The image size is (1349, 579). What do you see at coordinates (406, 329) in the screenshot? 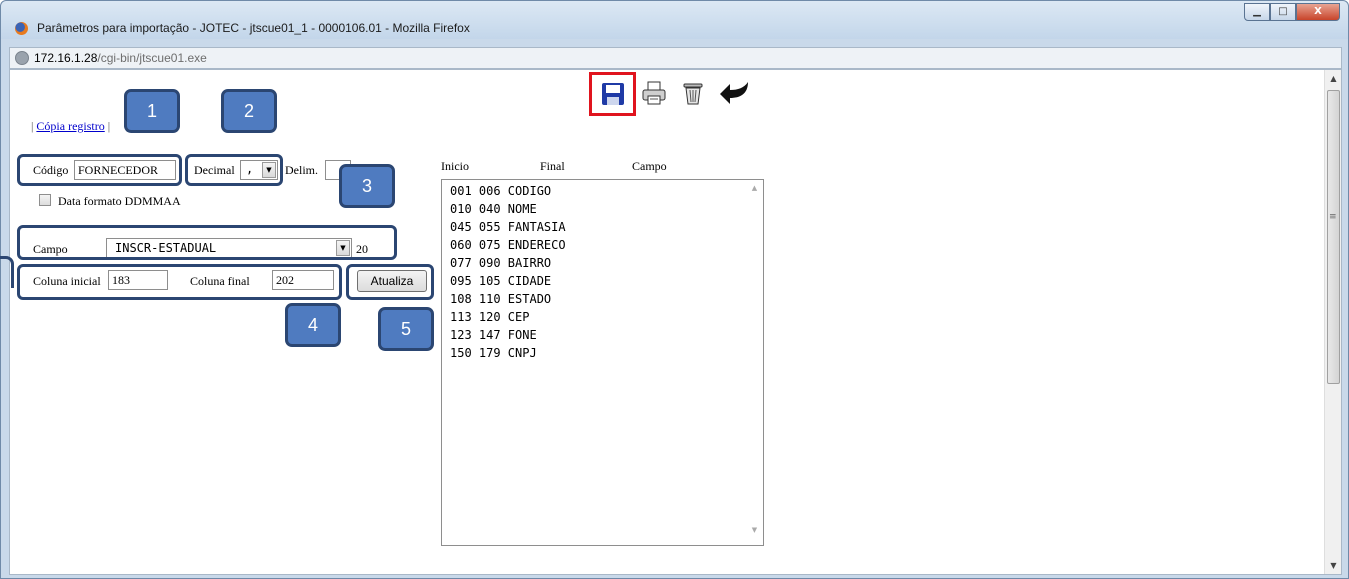
I see `callout-5: 5` at bounding box center [406, 329].